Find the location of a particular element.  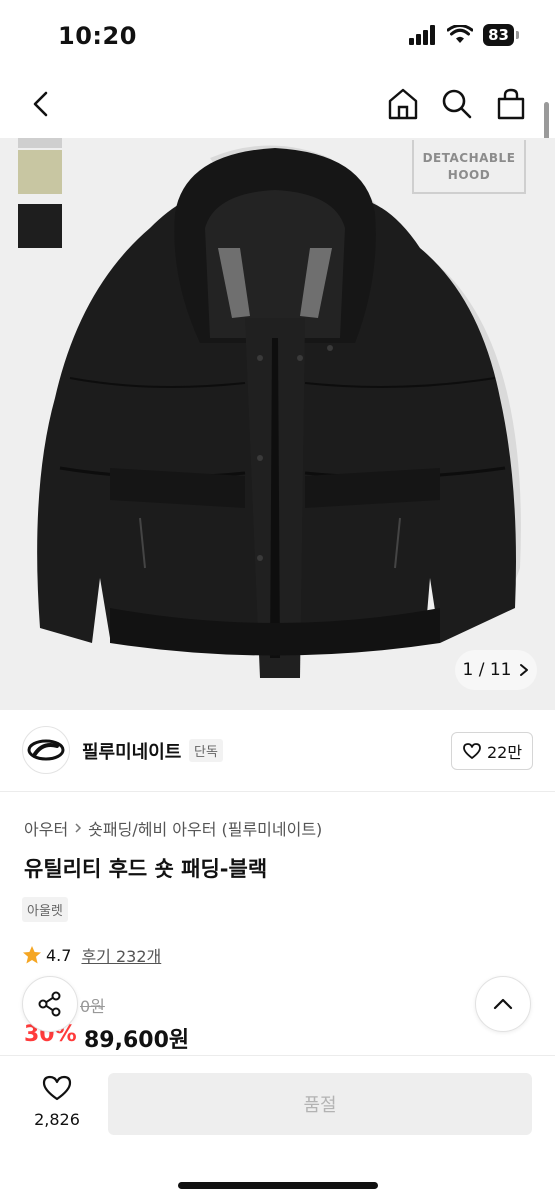

home-button is located at coordinates (403, 104).